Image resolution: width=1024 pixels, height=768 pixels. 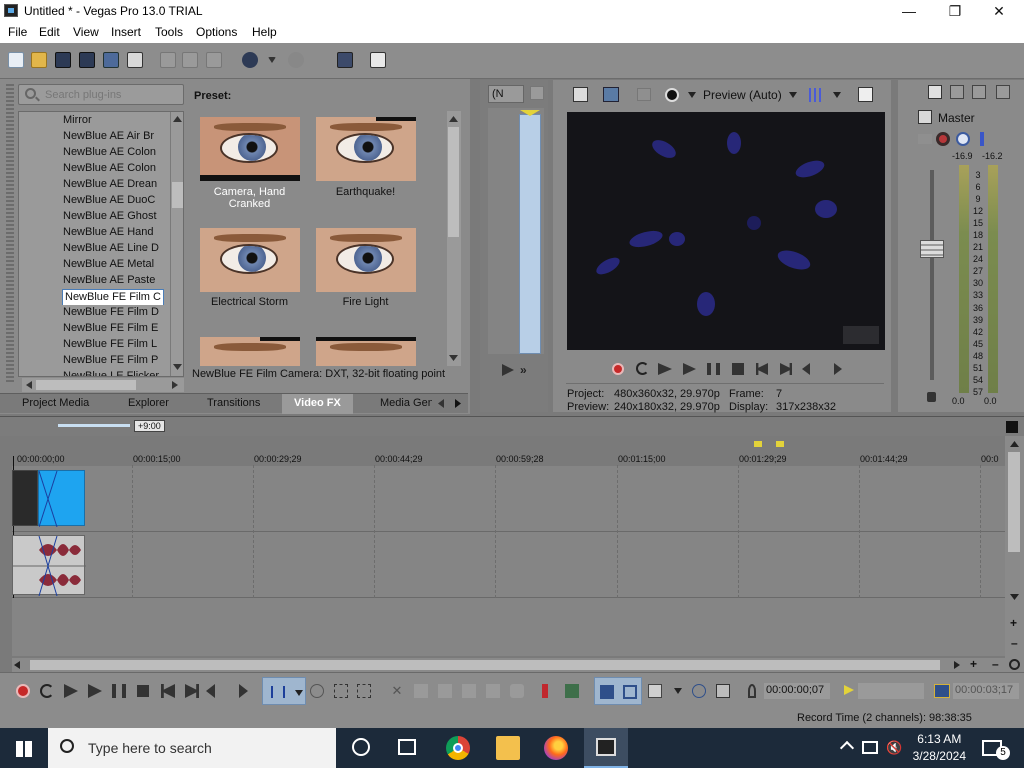 What do you see at coordinates (963, 139) in the screenshot?
I see `mute-icon` at bounding box center [963, 139].